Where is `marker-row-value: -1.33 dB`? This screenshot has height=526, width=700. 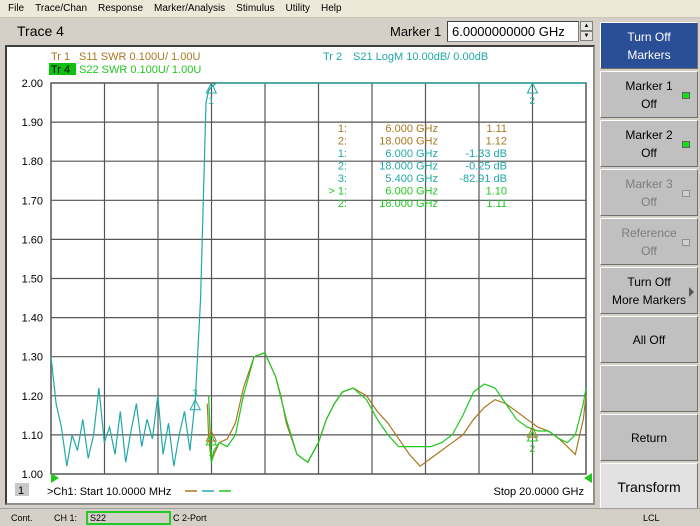 marker-row-value: -1.33 dB is located at coordinates (486, 154).